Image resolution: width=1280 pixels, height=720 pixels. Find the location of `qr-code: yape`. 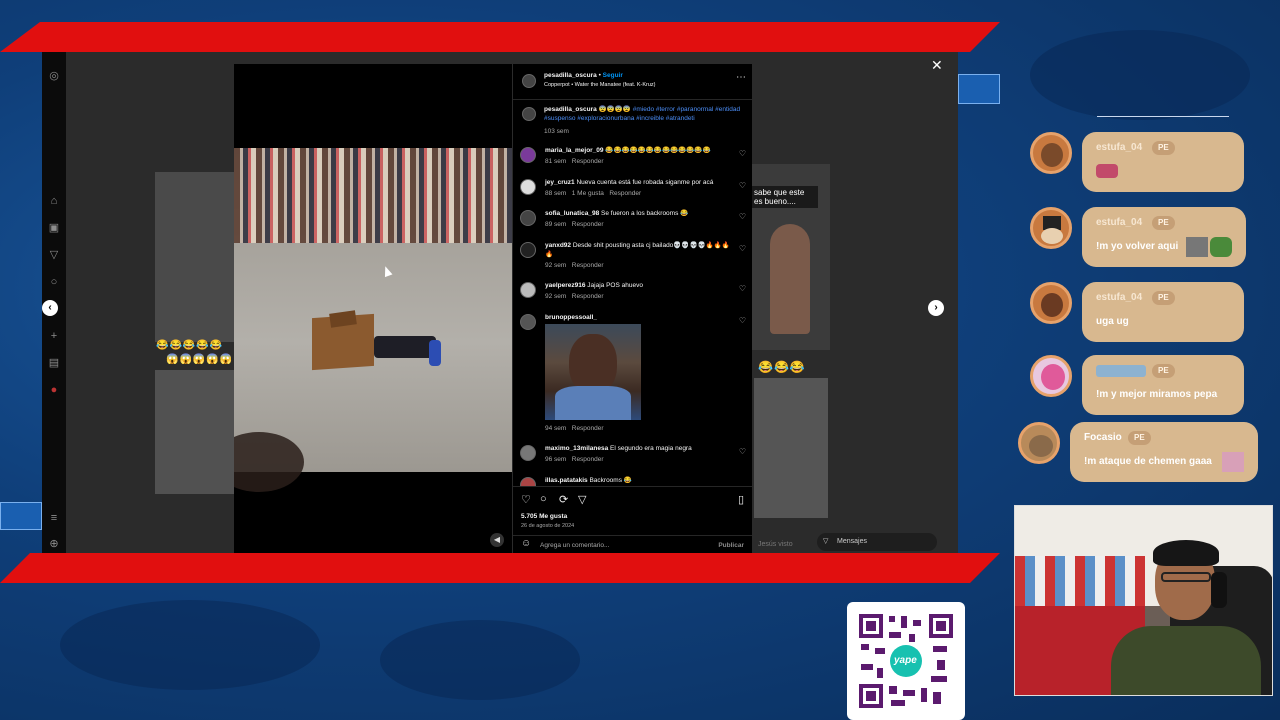

qr-code: yape is located at coordinates (906, 661).